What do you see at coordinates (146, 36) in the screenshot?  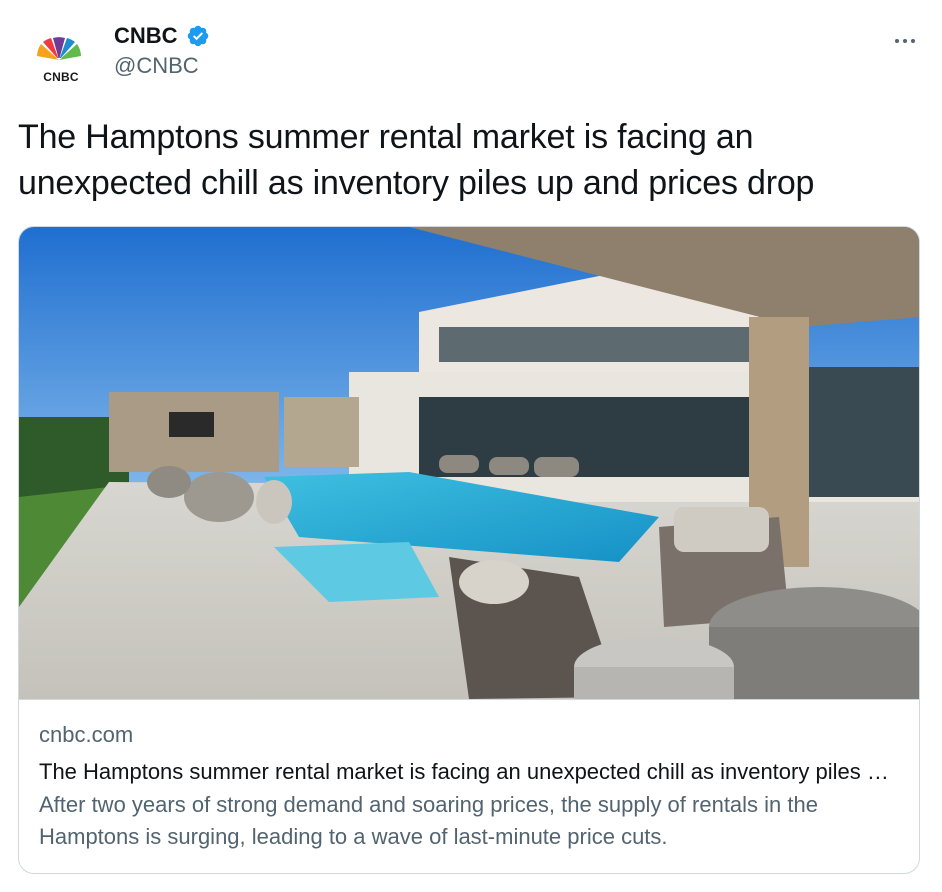 I see `display-name: CNBC` at bounding box center [146, 36].